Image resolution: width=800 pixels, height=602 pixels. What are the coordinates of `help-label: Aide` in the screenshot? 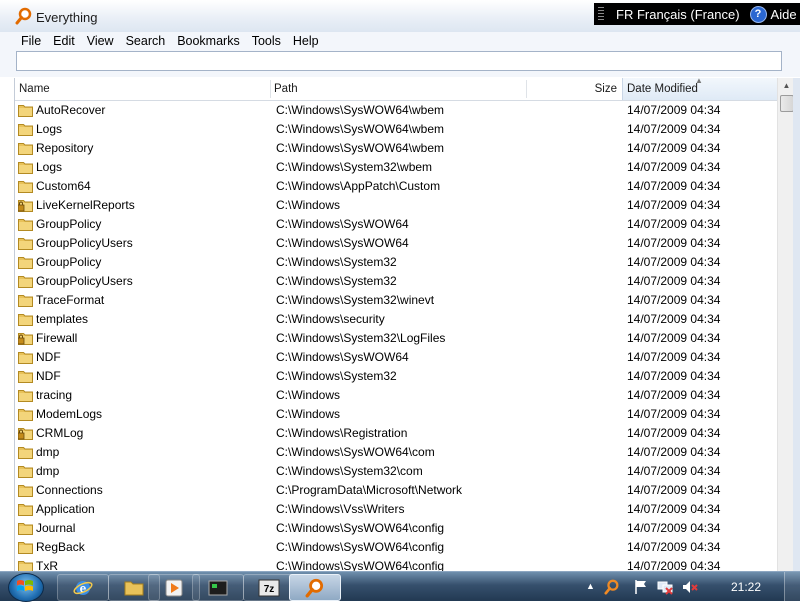 It's located at (784, 14).